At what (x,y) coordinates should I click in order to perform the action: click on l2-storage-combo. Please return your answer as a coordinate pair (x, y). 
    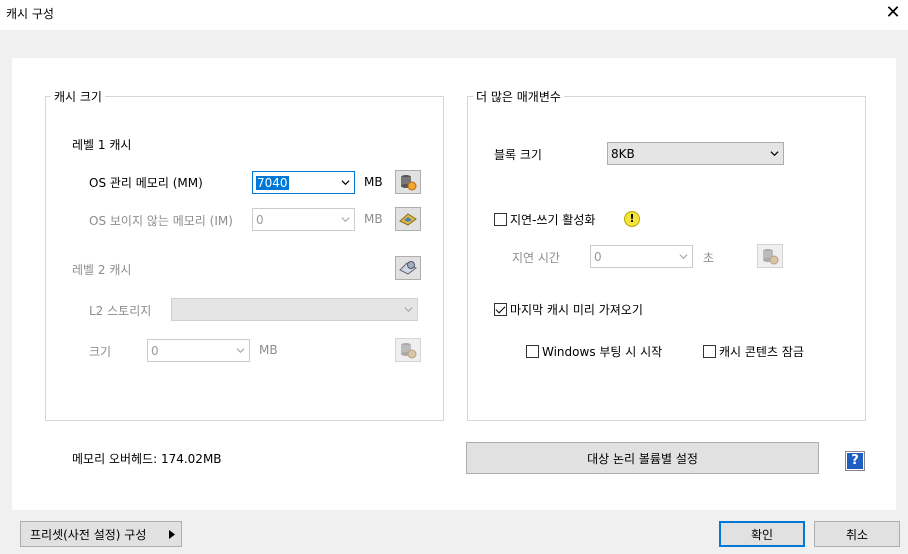
    Looking at the image, I should click on (294, 309).